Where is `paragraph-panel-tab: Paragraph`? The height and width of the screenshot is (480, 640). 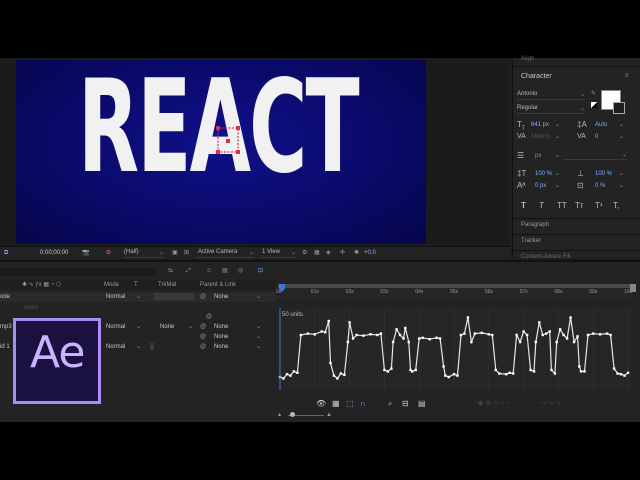
paragraph-panel-tab: Paragraph is located at coordinates (535, 225).